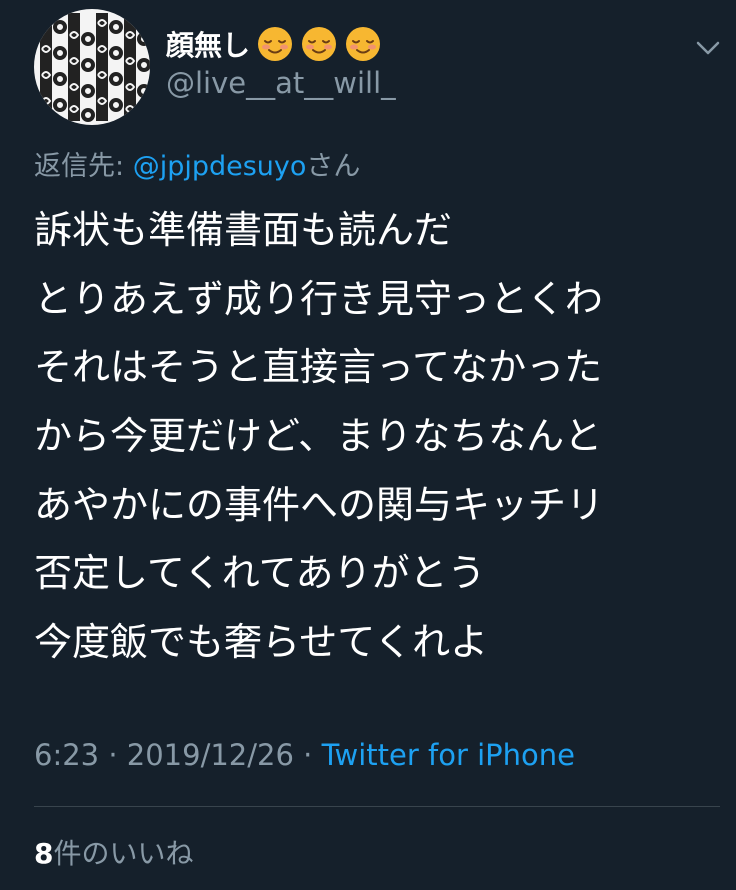 This screenshot has width=736, height=890. What do you see at coordinates (318, 298) in the screenshot?
I see `tweet-text-line: とりあえず成り行き見守っとくわ` at bounding box center [318, 298].